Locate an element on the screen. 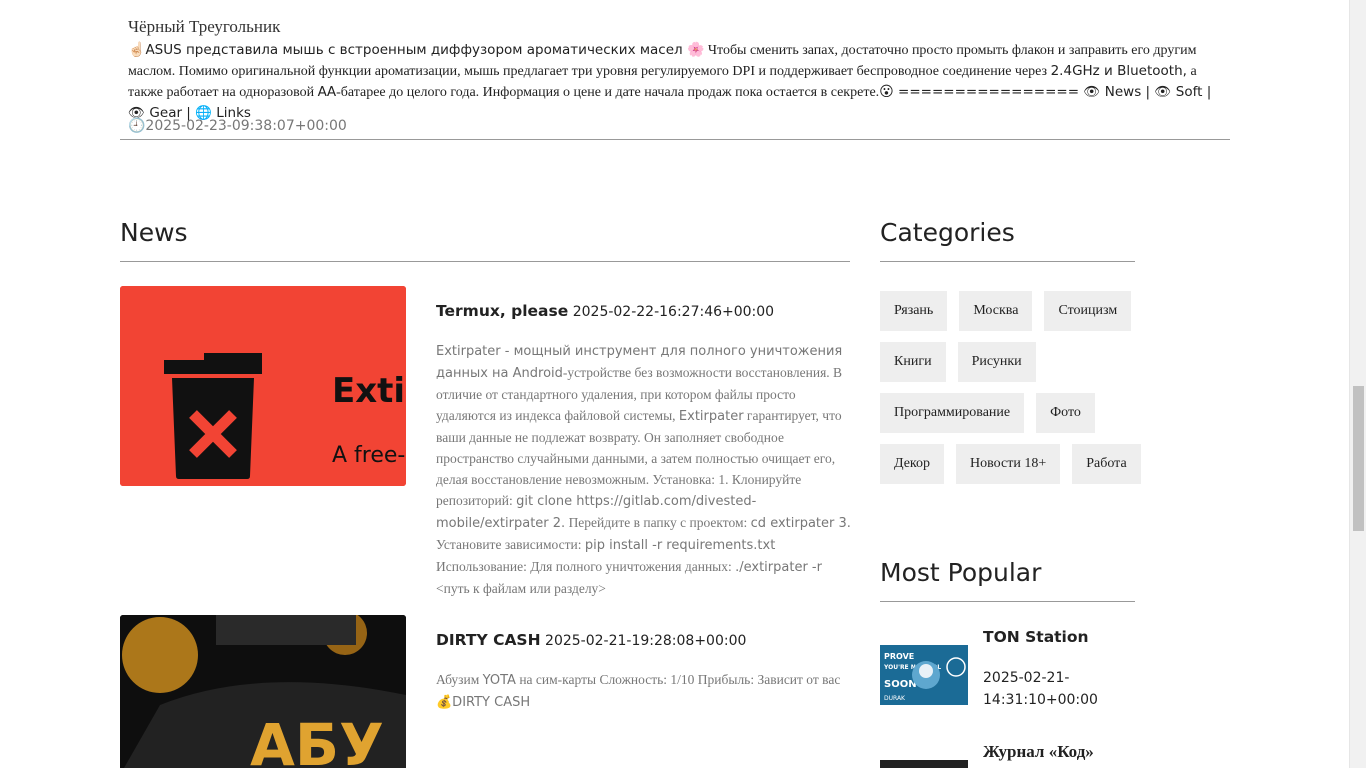  face-icon: 😮 is located at coordinates (886, 92).